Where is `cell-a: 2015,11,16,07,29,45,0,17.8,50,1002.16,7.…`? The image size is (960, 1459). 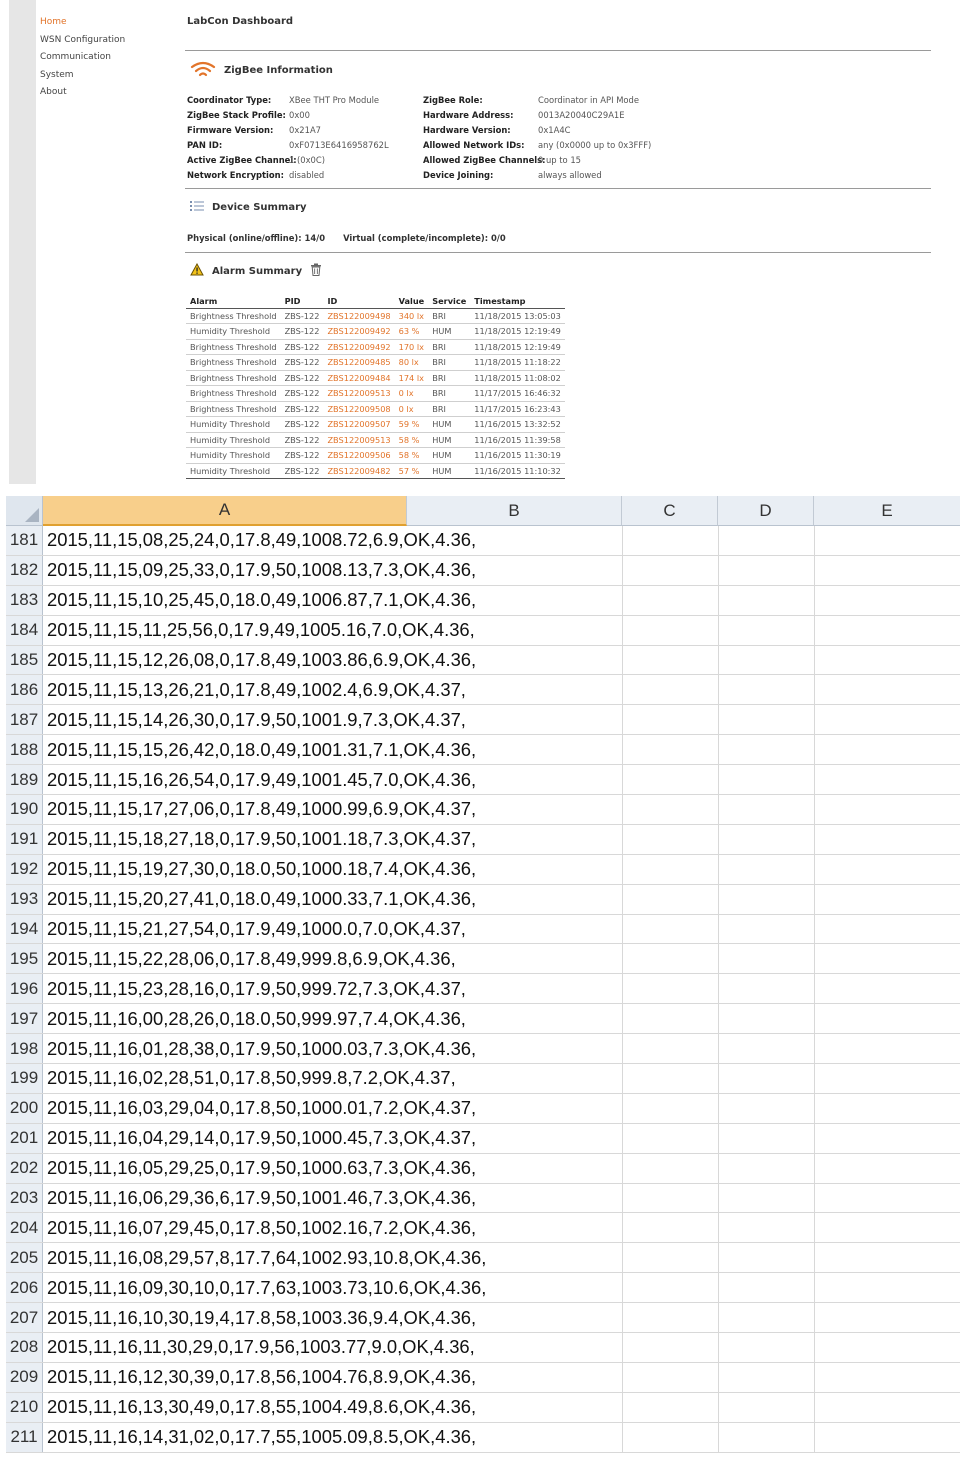 cell-a: 2015,11,16,07,29,45,0,17.8,50,1002.16,7.… is located at coordinates (332, 1227).